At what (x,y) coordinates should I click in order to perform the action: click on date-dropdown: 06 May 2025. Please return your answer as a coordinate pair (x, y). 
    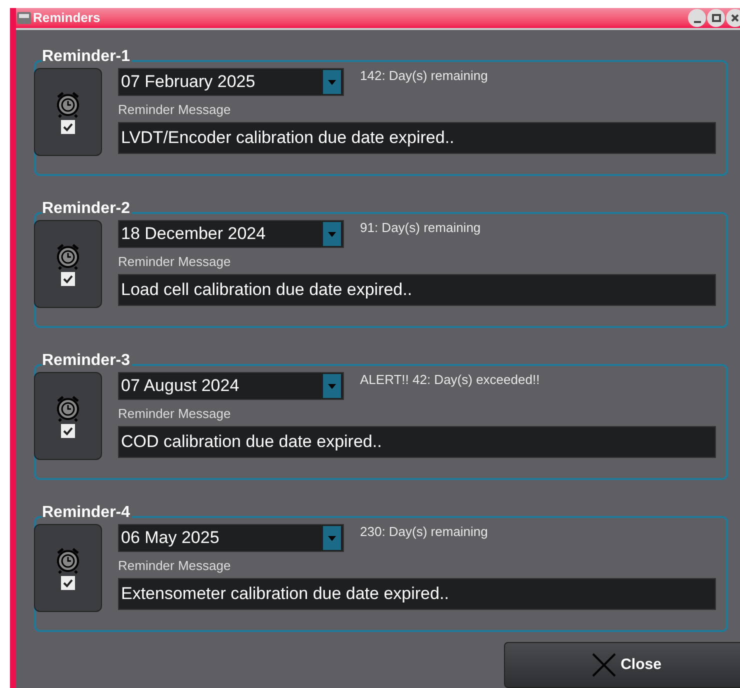
    Looking at the image, I should click on (231, 538).